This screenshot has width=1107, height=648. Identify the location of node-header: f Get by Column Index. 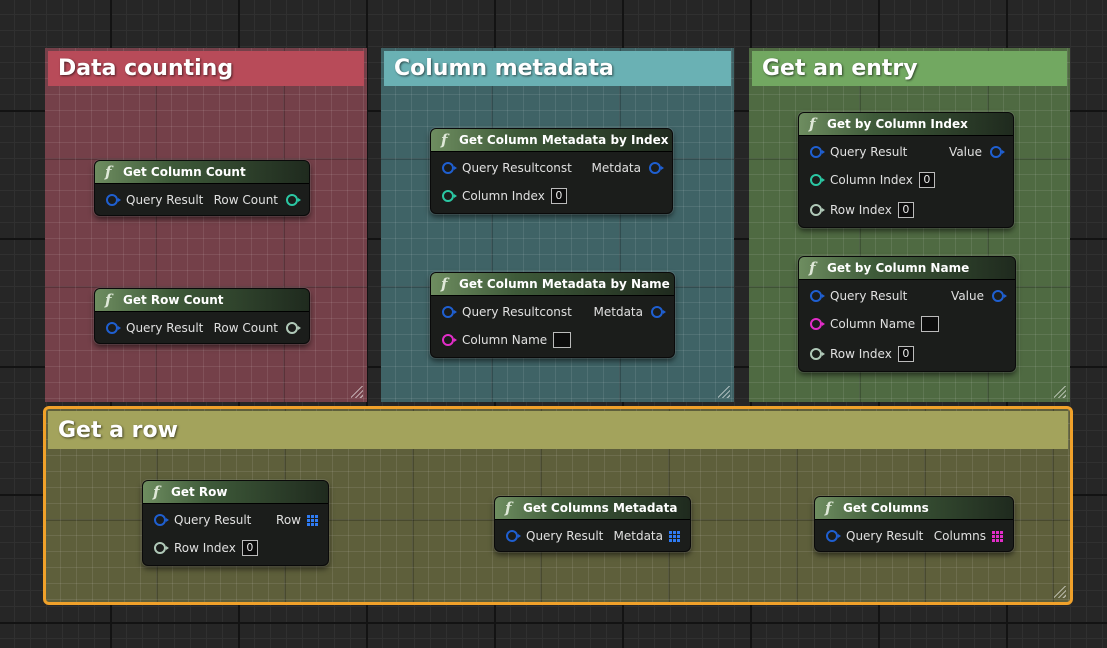
(906, 124).